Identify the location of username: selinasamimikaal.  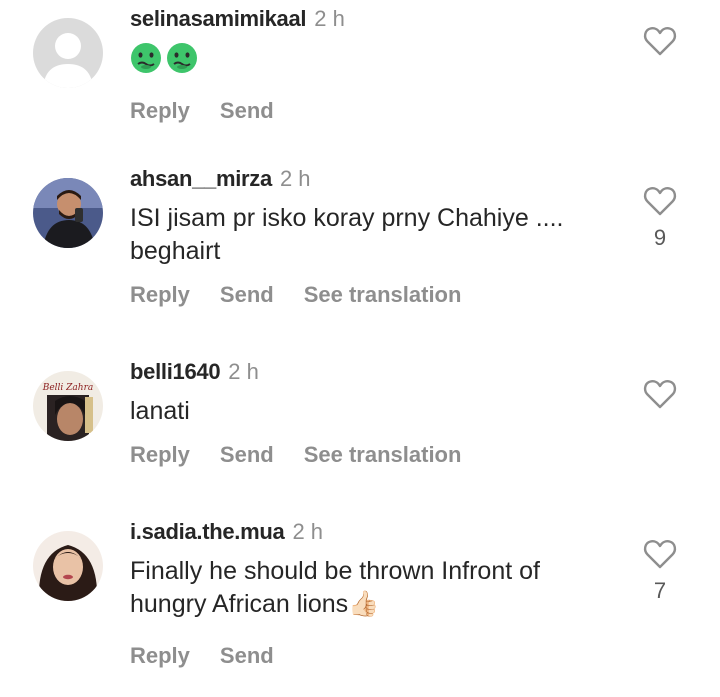
(218, 18).